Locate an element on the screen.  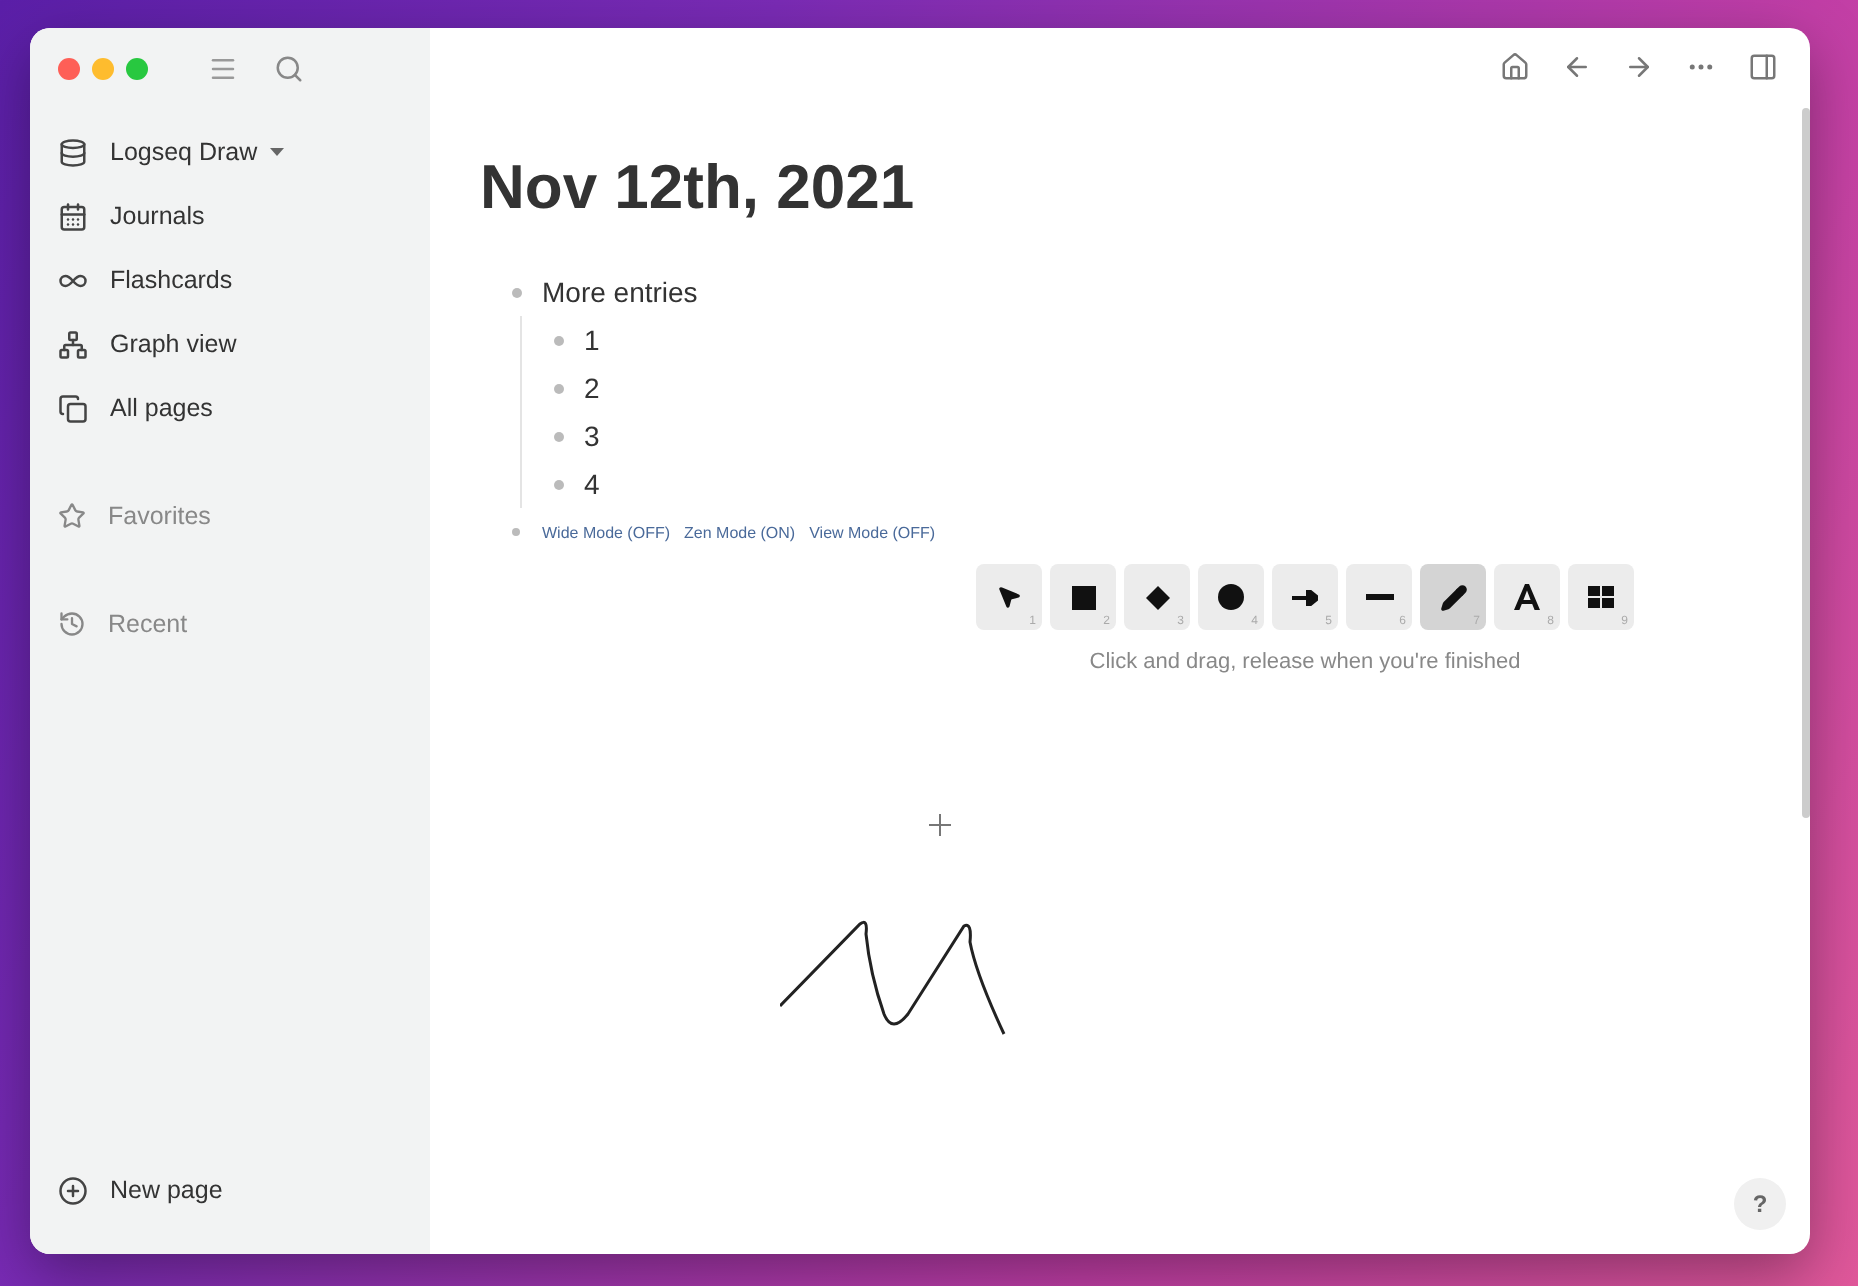
block-text: 4 is located at coordinates (592, 484).